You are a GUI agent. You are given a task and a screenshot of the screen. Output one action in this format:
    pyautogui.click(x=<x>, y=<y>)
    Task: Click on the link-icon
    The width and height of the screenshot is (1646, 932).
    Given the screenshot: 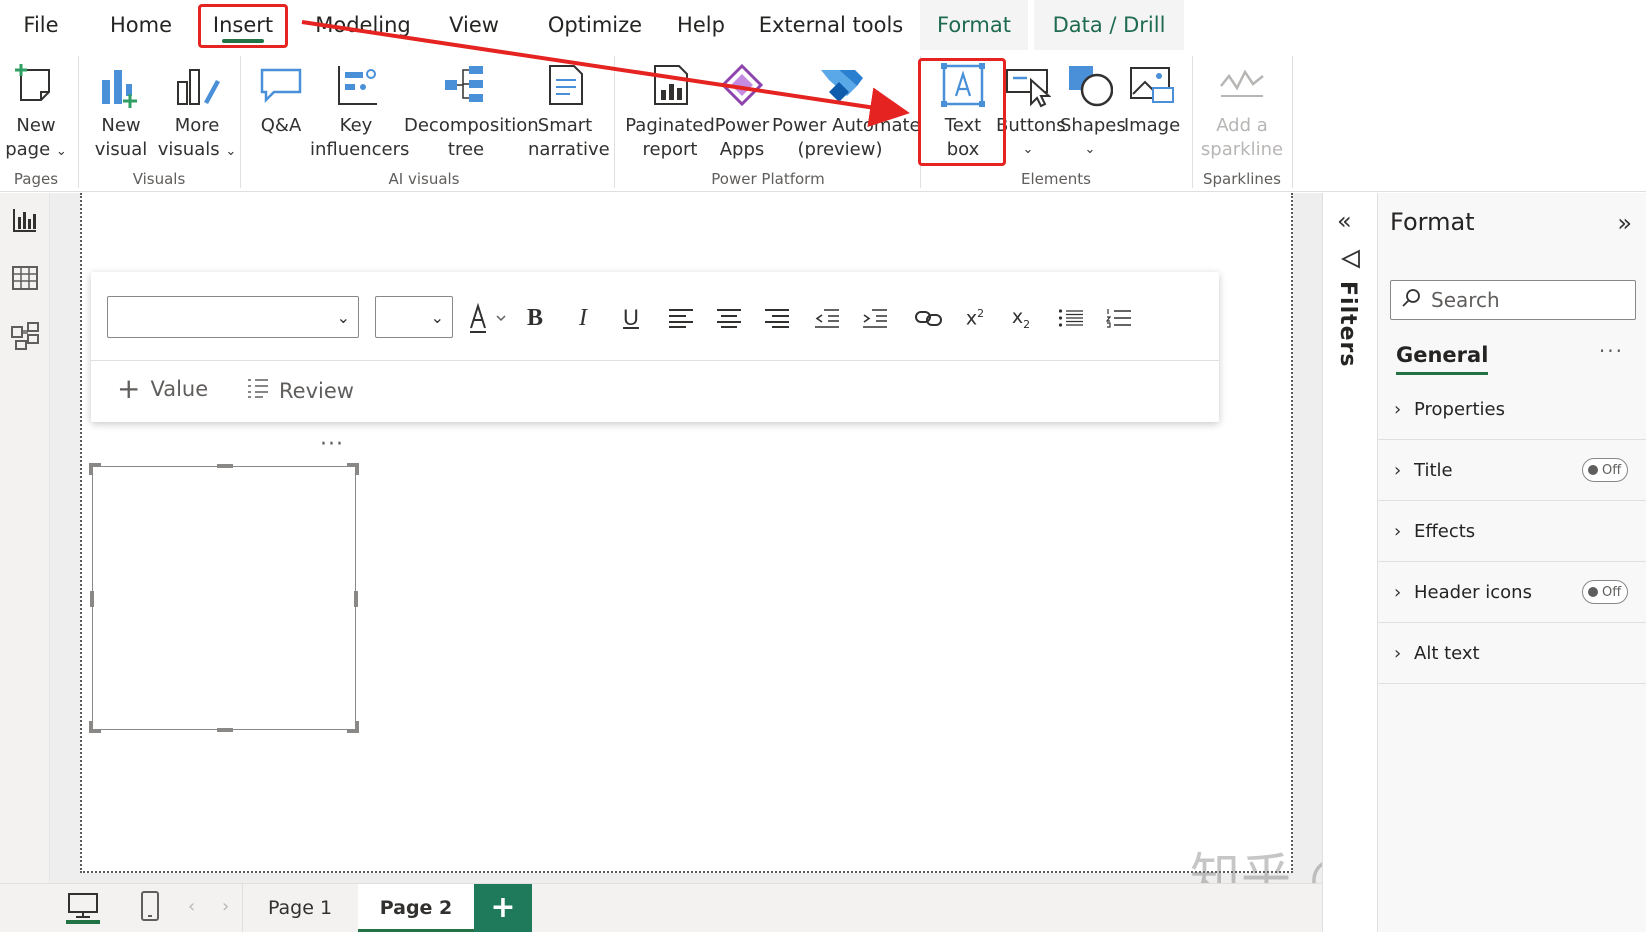 What is the action you would take?
    pyautogui.click(x=929, y=318)
    